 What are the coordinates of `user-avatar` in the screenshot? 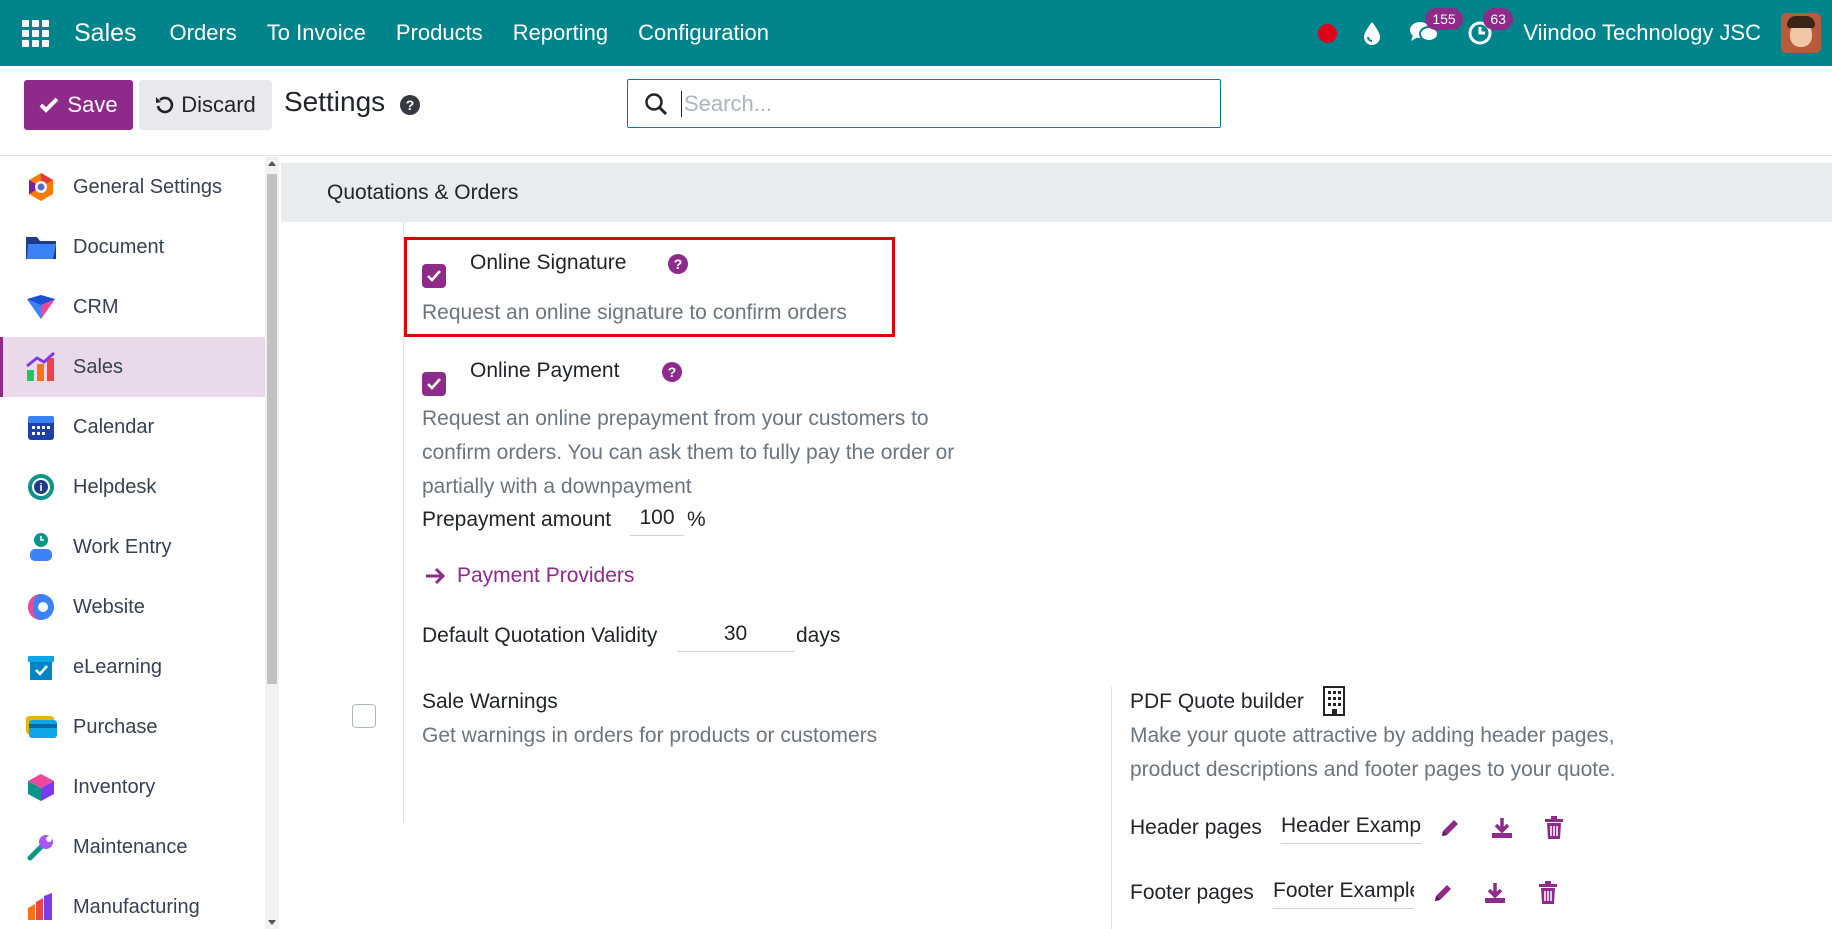 It's located at (1801, 33).